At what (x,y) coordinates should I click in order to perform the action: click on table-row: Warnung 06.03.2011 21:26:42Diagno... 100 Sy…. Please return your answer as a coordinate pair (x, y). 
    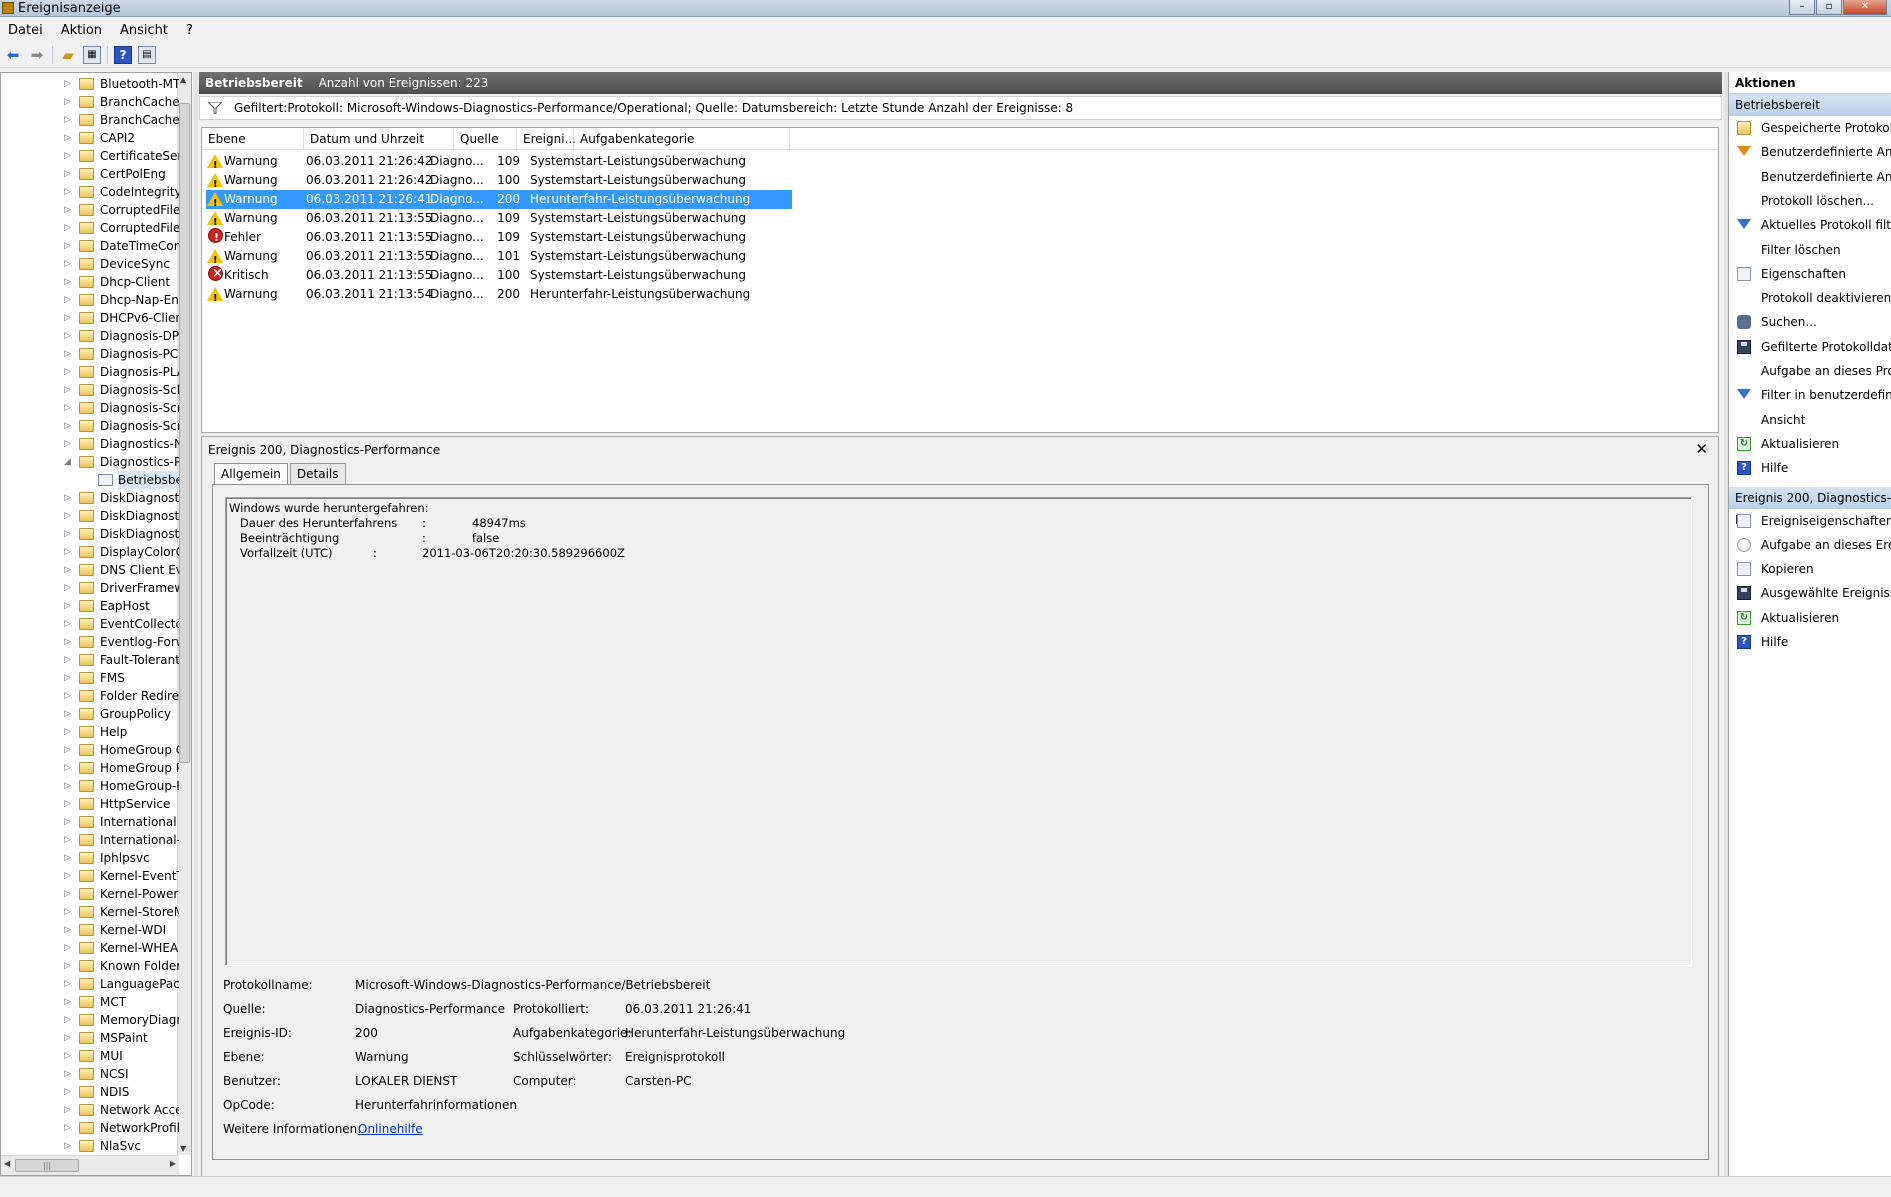
    Looking at the image, I should click on (499, 182).